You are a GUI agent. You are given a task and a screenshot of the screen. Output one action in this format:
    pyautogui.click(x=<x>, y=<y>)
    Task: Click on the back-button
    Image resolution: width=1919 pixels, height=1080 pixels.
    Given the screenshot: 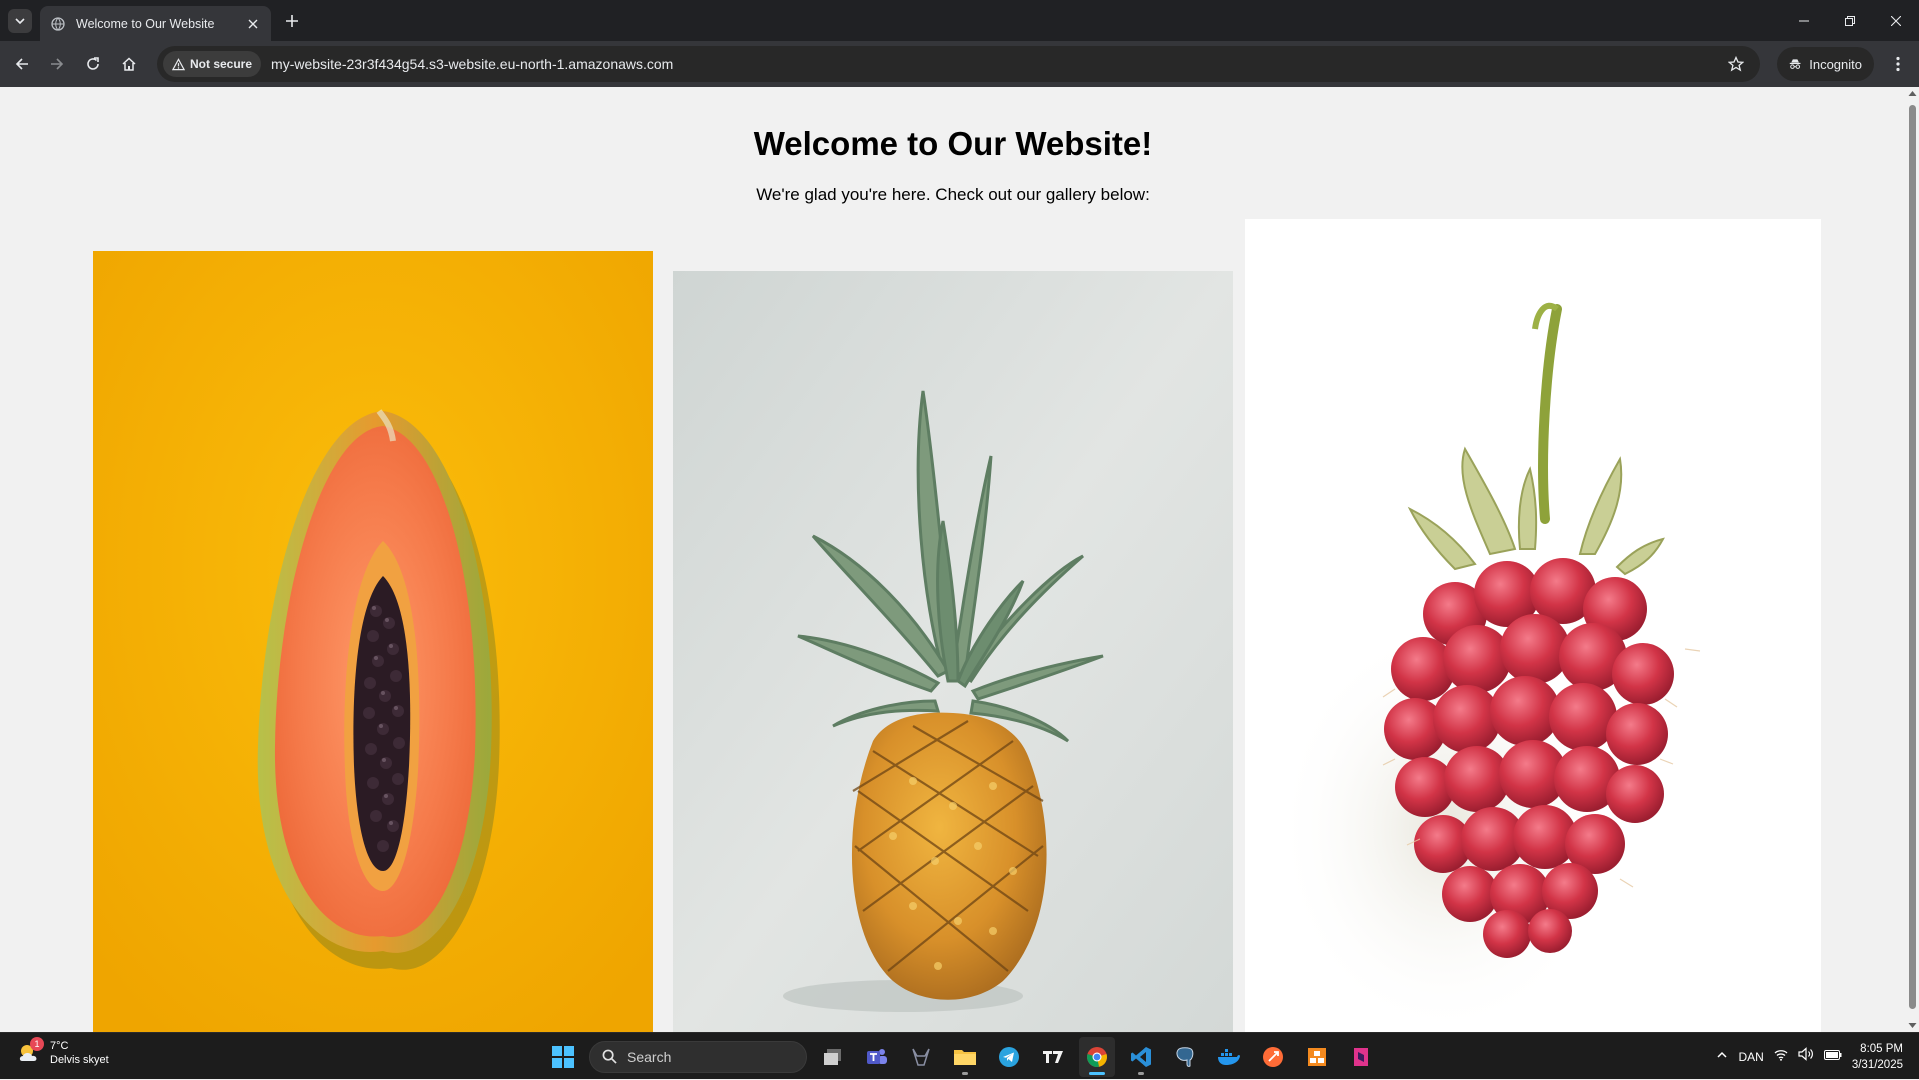 What is the action you would take?
    pyautogui.click(x=22, y=64)
    